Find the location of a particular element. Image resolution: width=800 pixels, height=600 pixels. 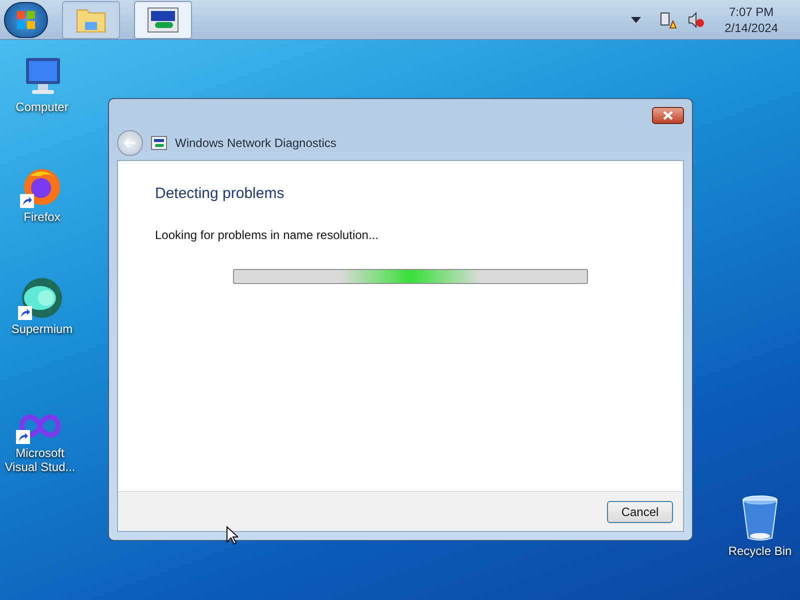

close-icon is located at coordinates (668, 115).